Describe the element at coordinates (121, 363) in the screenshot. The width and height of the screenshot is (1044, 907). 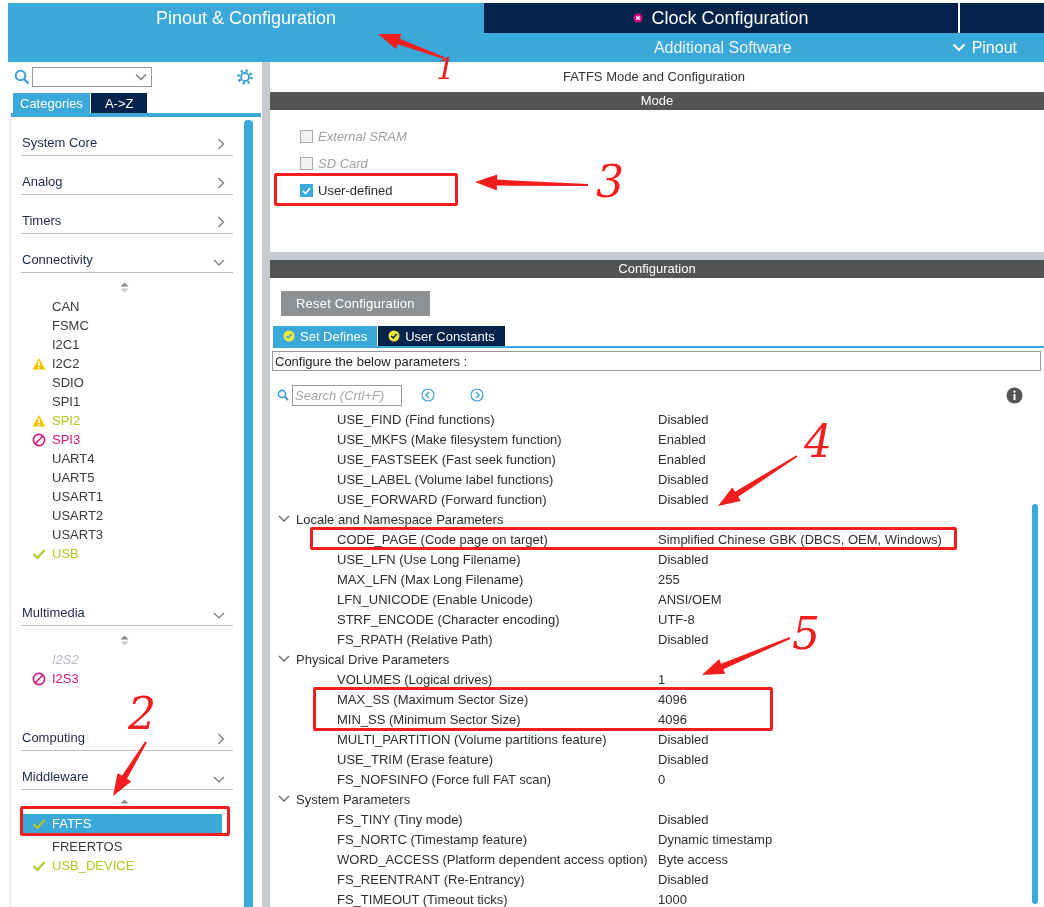
I see `peripheral-item: I2C2` at that location.